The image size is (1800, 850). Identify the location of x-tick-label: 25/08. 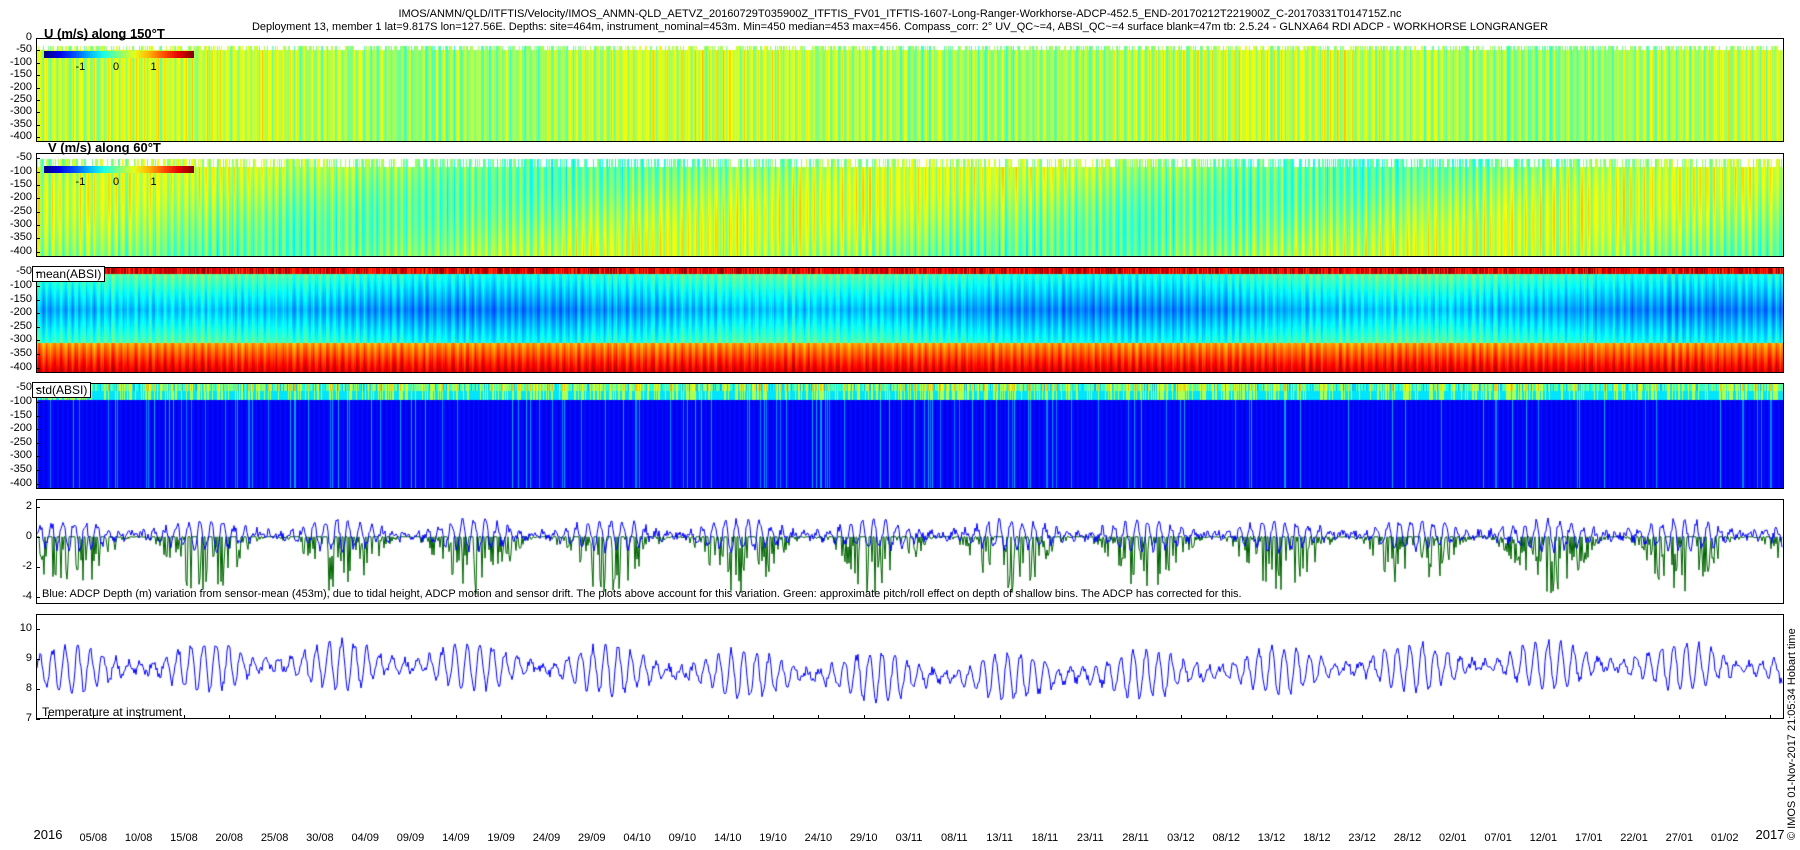
(274, 838).